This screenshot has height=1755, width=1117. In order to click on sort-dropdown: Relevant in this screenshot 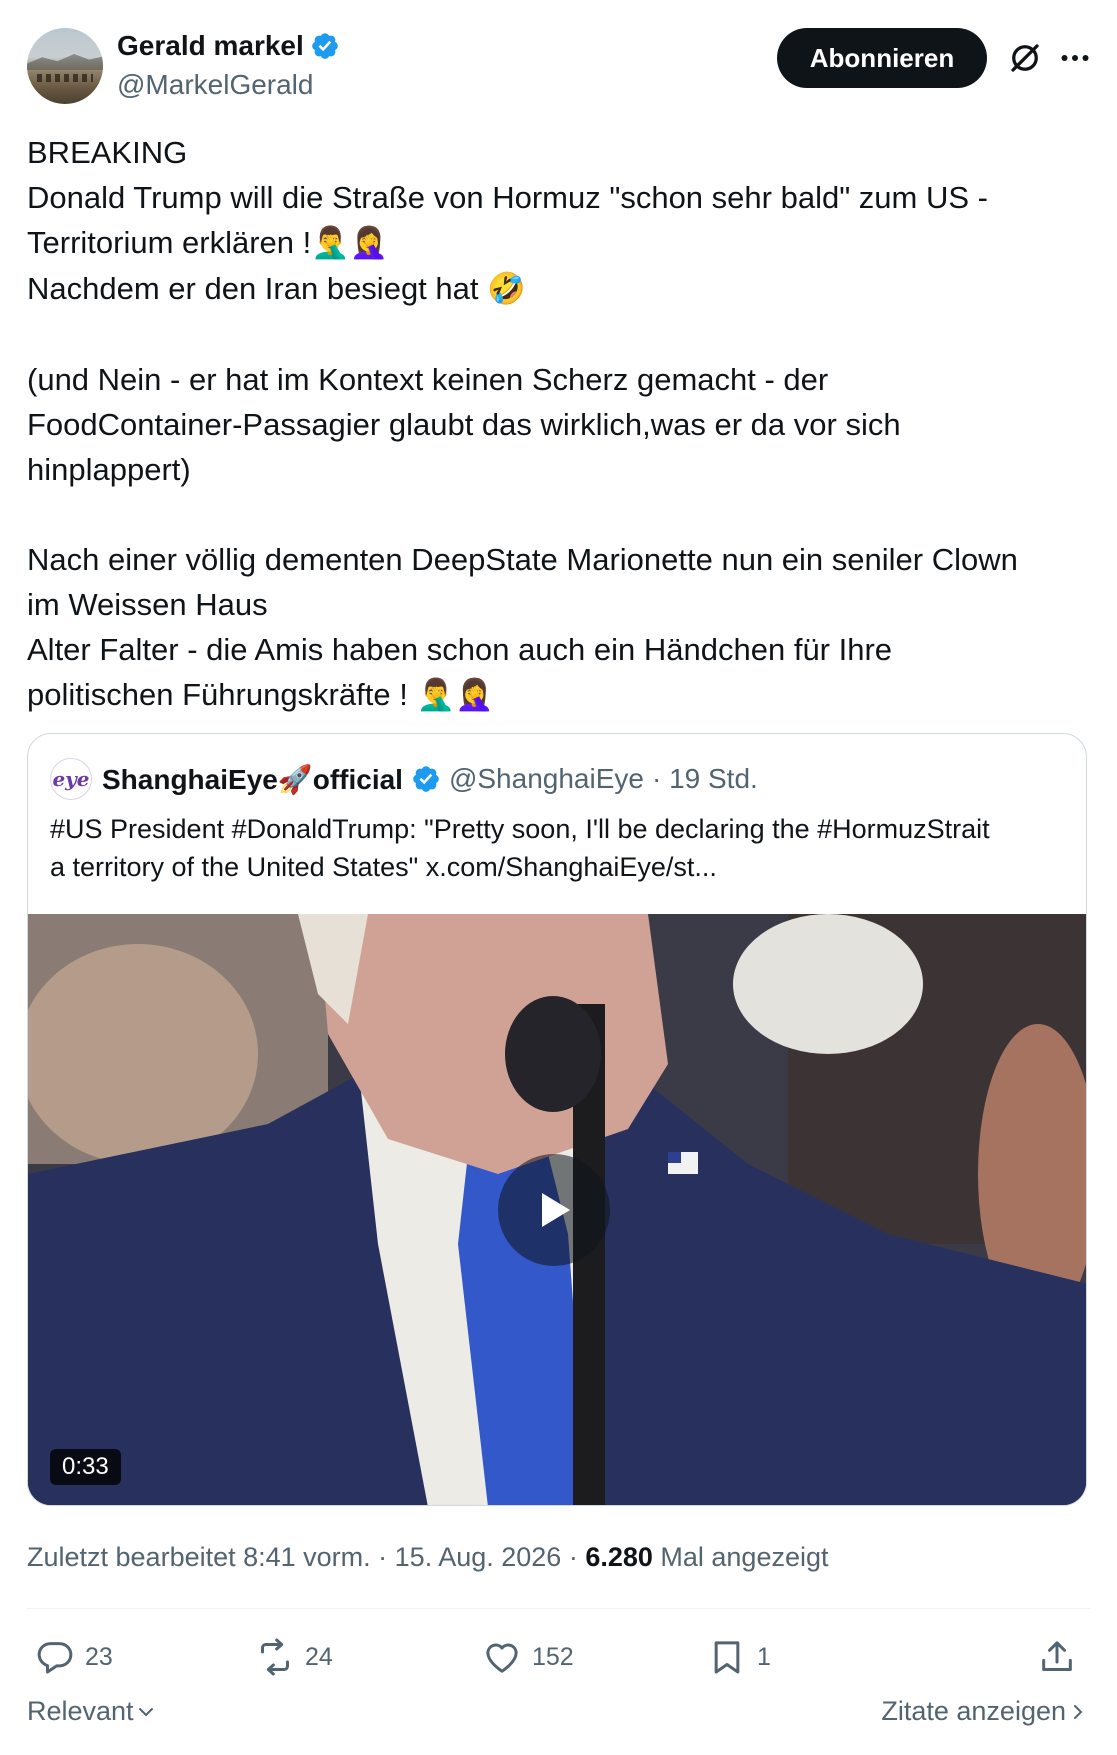, I will do `click(92, 1711)`.